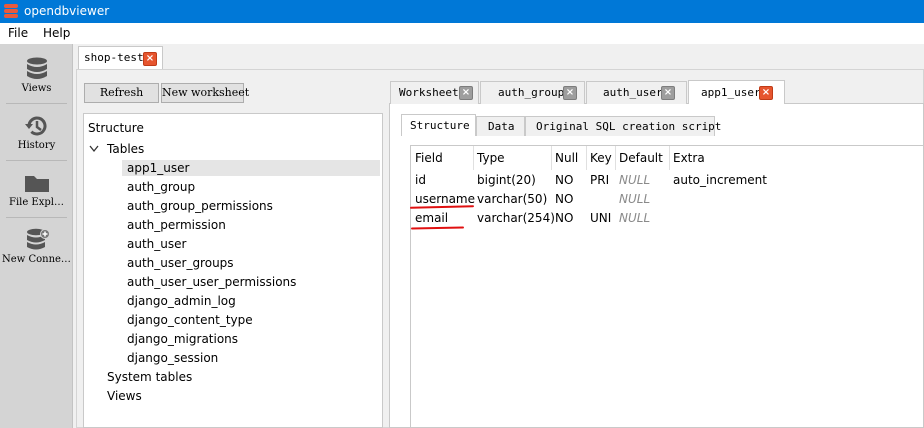  What do you see at coordinates (37, 68) in the screenshot?
I see `database-icon` at bounding box center [37, 68].